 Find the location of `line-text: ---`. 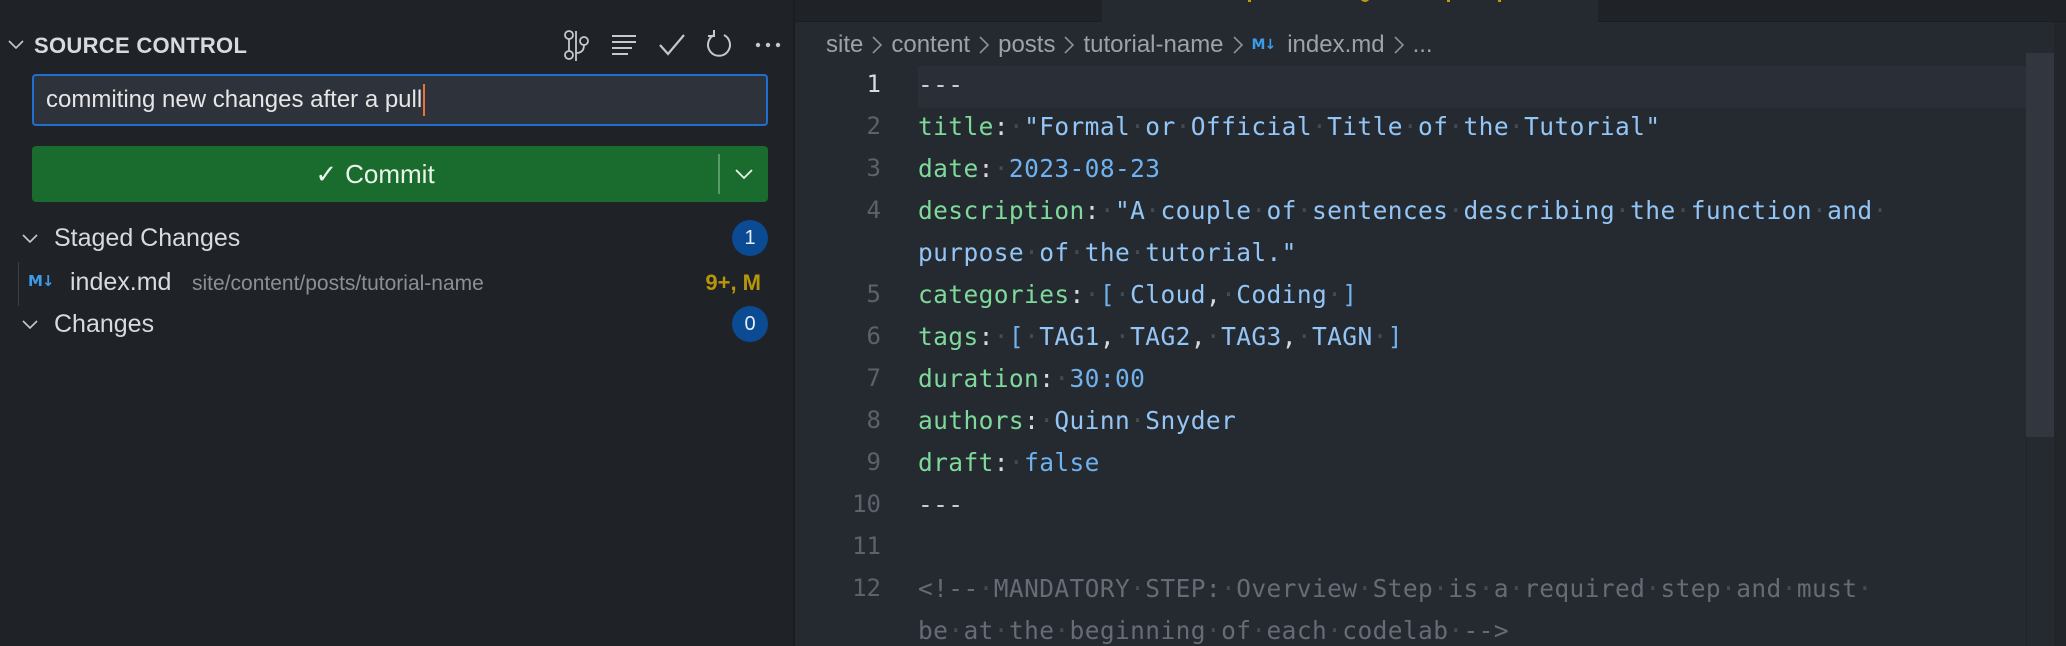

line-text: --- is located at coordinates (940, 504).